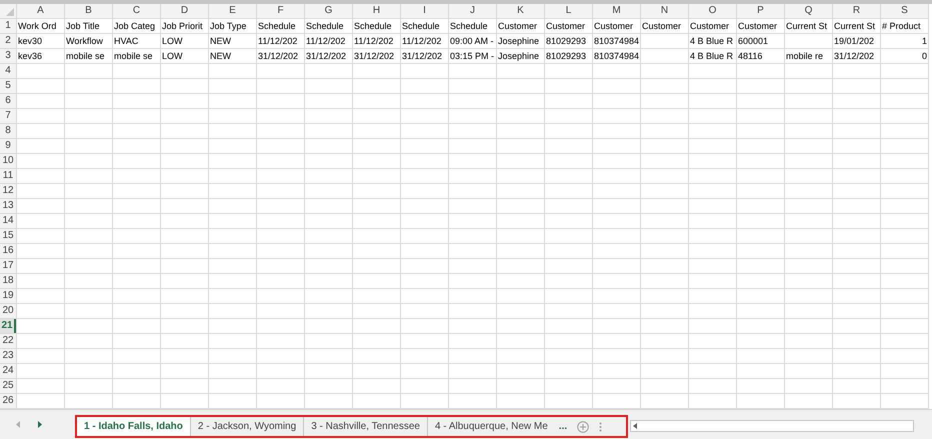 This screenshot has height=439, width=932. What do you see at coordinates (88, 26) in the screenshot?
I see `table-cell: Job Title` at bounding box center [88, 26].